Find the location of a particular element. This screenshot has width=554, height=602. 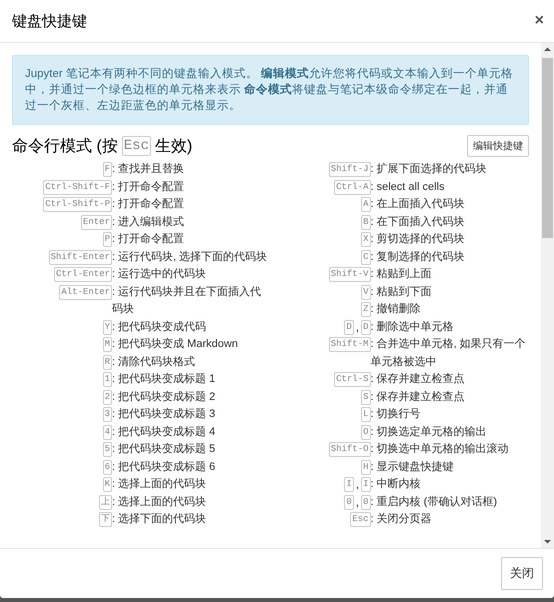

shortcut-description: : 中断内核 is located at coordinates (396, 484).